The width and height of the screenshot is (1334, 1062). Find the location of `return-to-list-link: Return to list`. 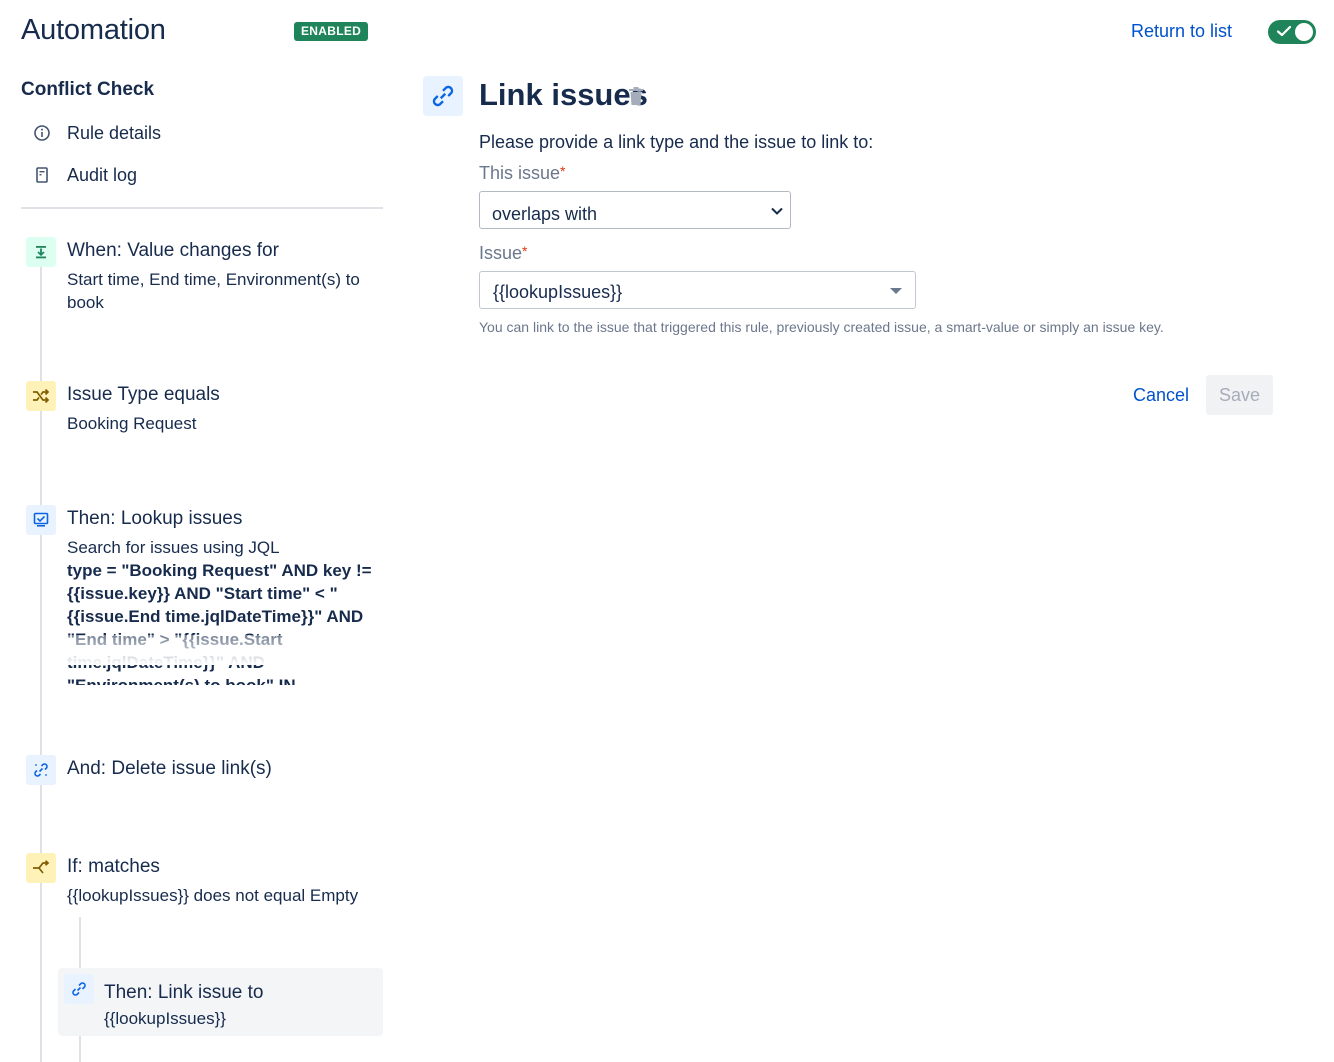

return-to-list-link: Return to list is located at coordinates (1181, 31).